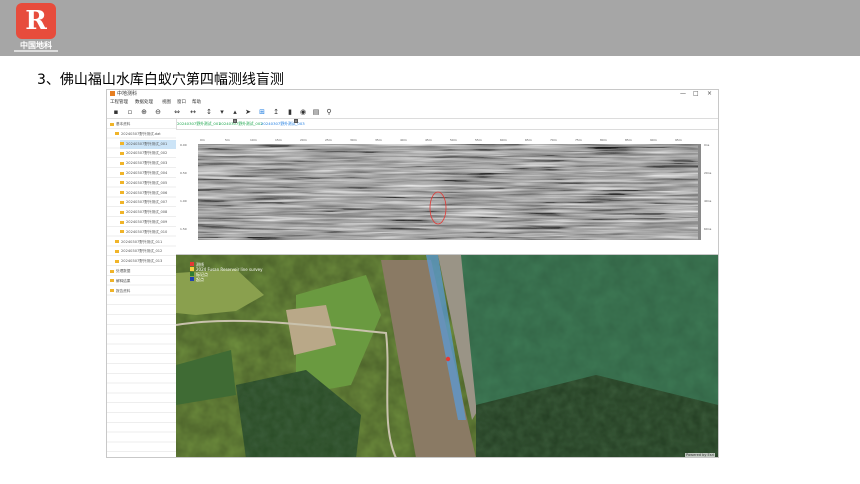  What do you see at coordinates (143, 271) in the screenshot?
I see `tree-item: 处理数据` at bounding box center [143, 271].